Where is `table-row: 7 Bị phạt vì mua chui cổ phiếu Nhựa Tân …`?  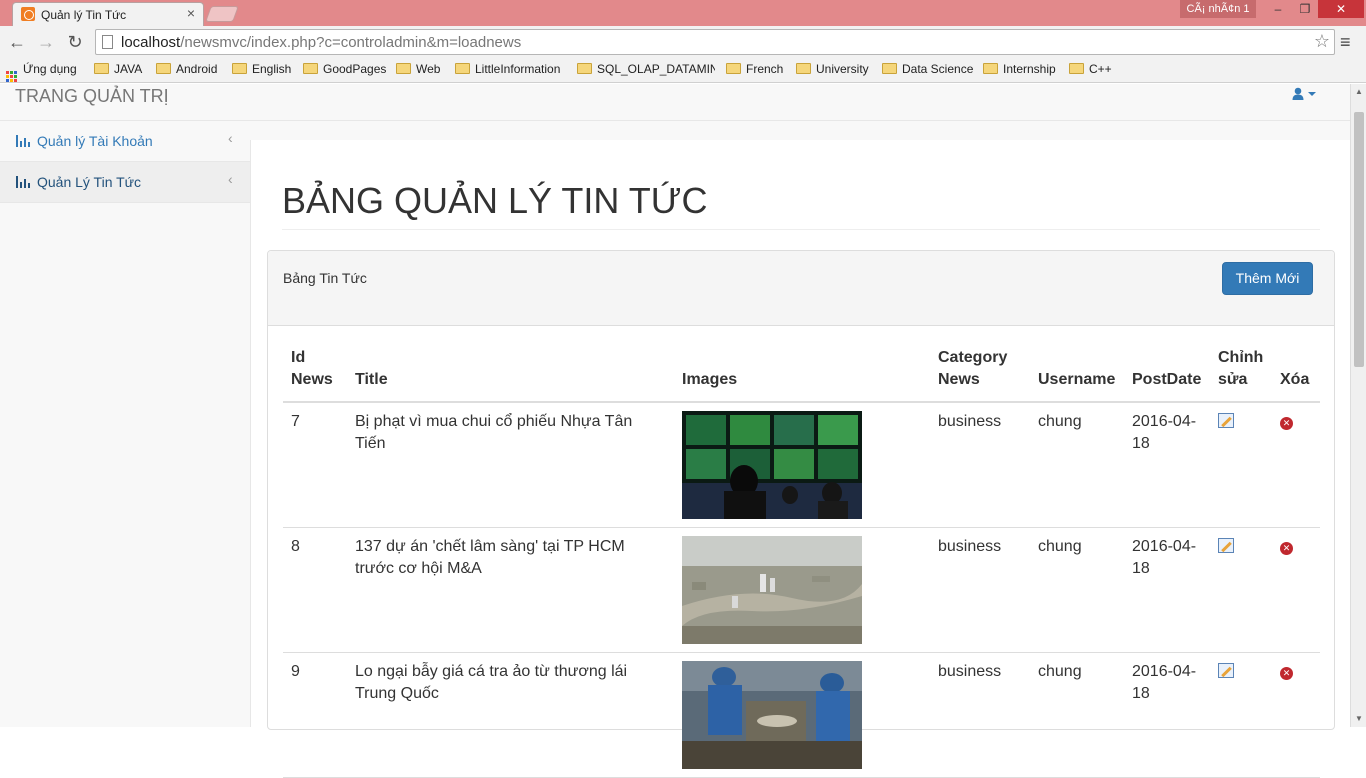 table-row: 7 Bị phạt vì mua chui cổ phiếu Nhựa Tân … is located at coordinates (801, 465).